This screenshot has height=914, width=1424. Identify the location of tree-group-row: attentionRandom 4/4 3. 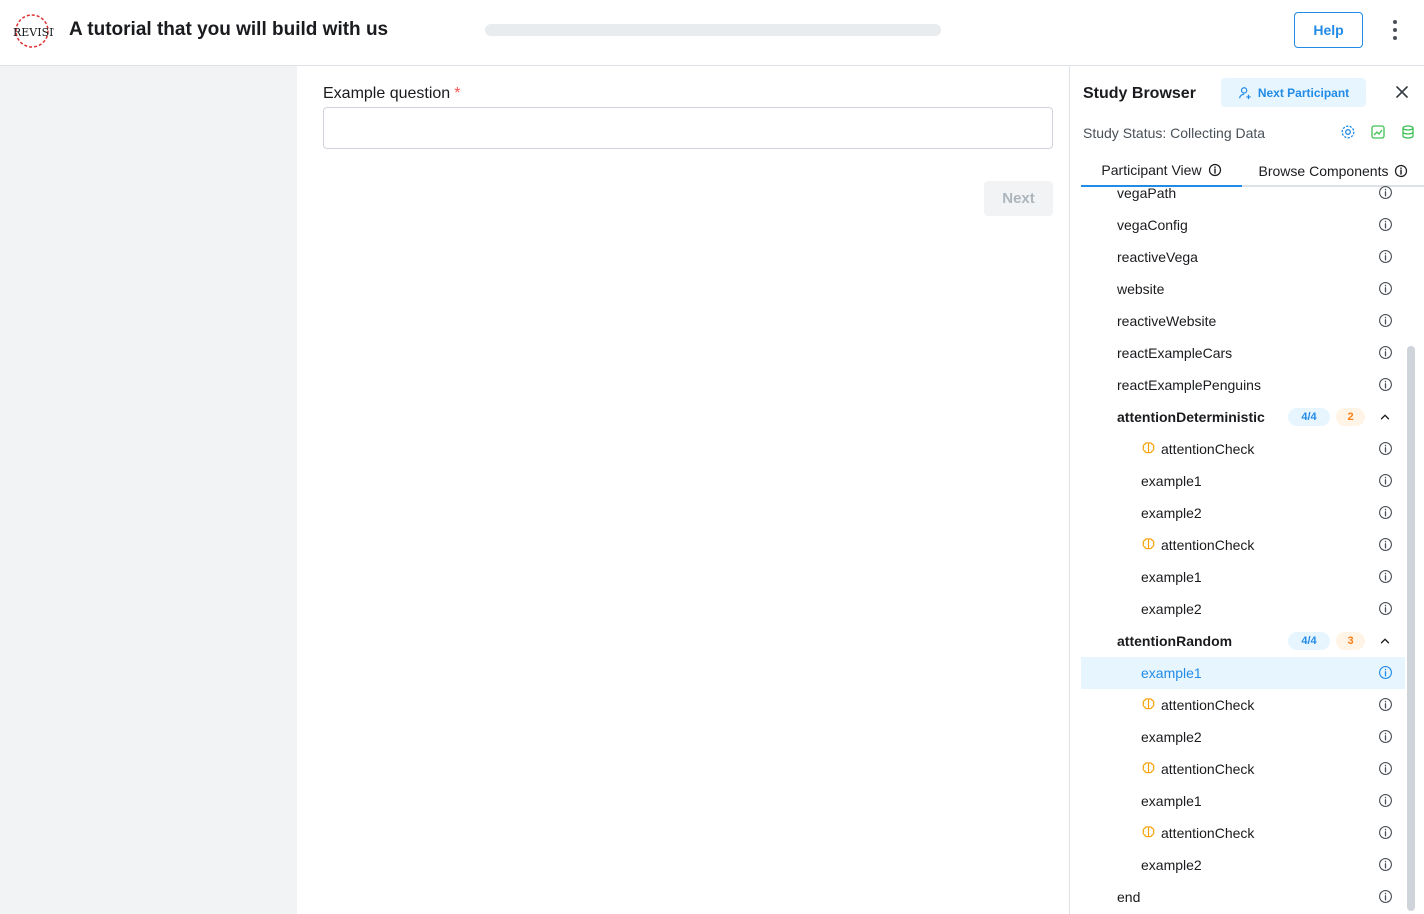
(1243, 641).